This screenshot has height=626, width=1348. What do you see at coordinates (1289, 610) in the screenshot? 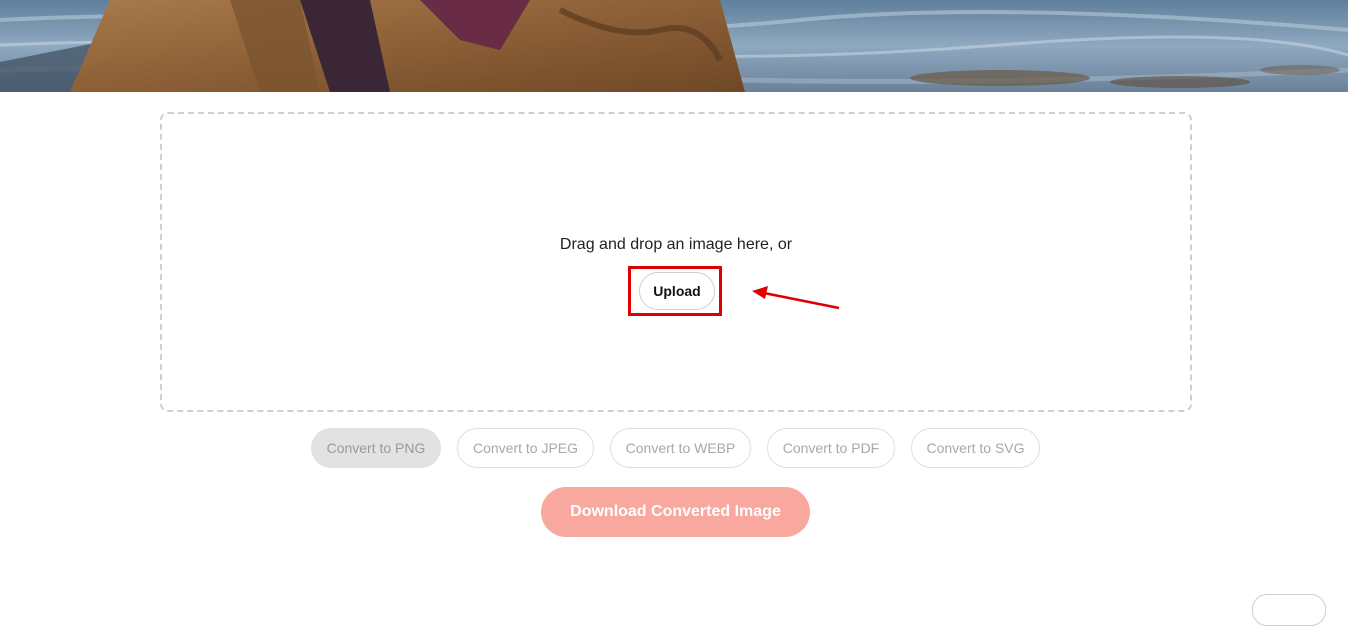
I see `corner-widget-button` at bounding box center [1289, 610].